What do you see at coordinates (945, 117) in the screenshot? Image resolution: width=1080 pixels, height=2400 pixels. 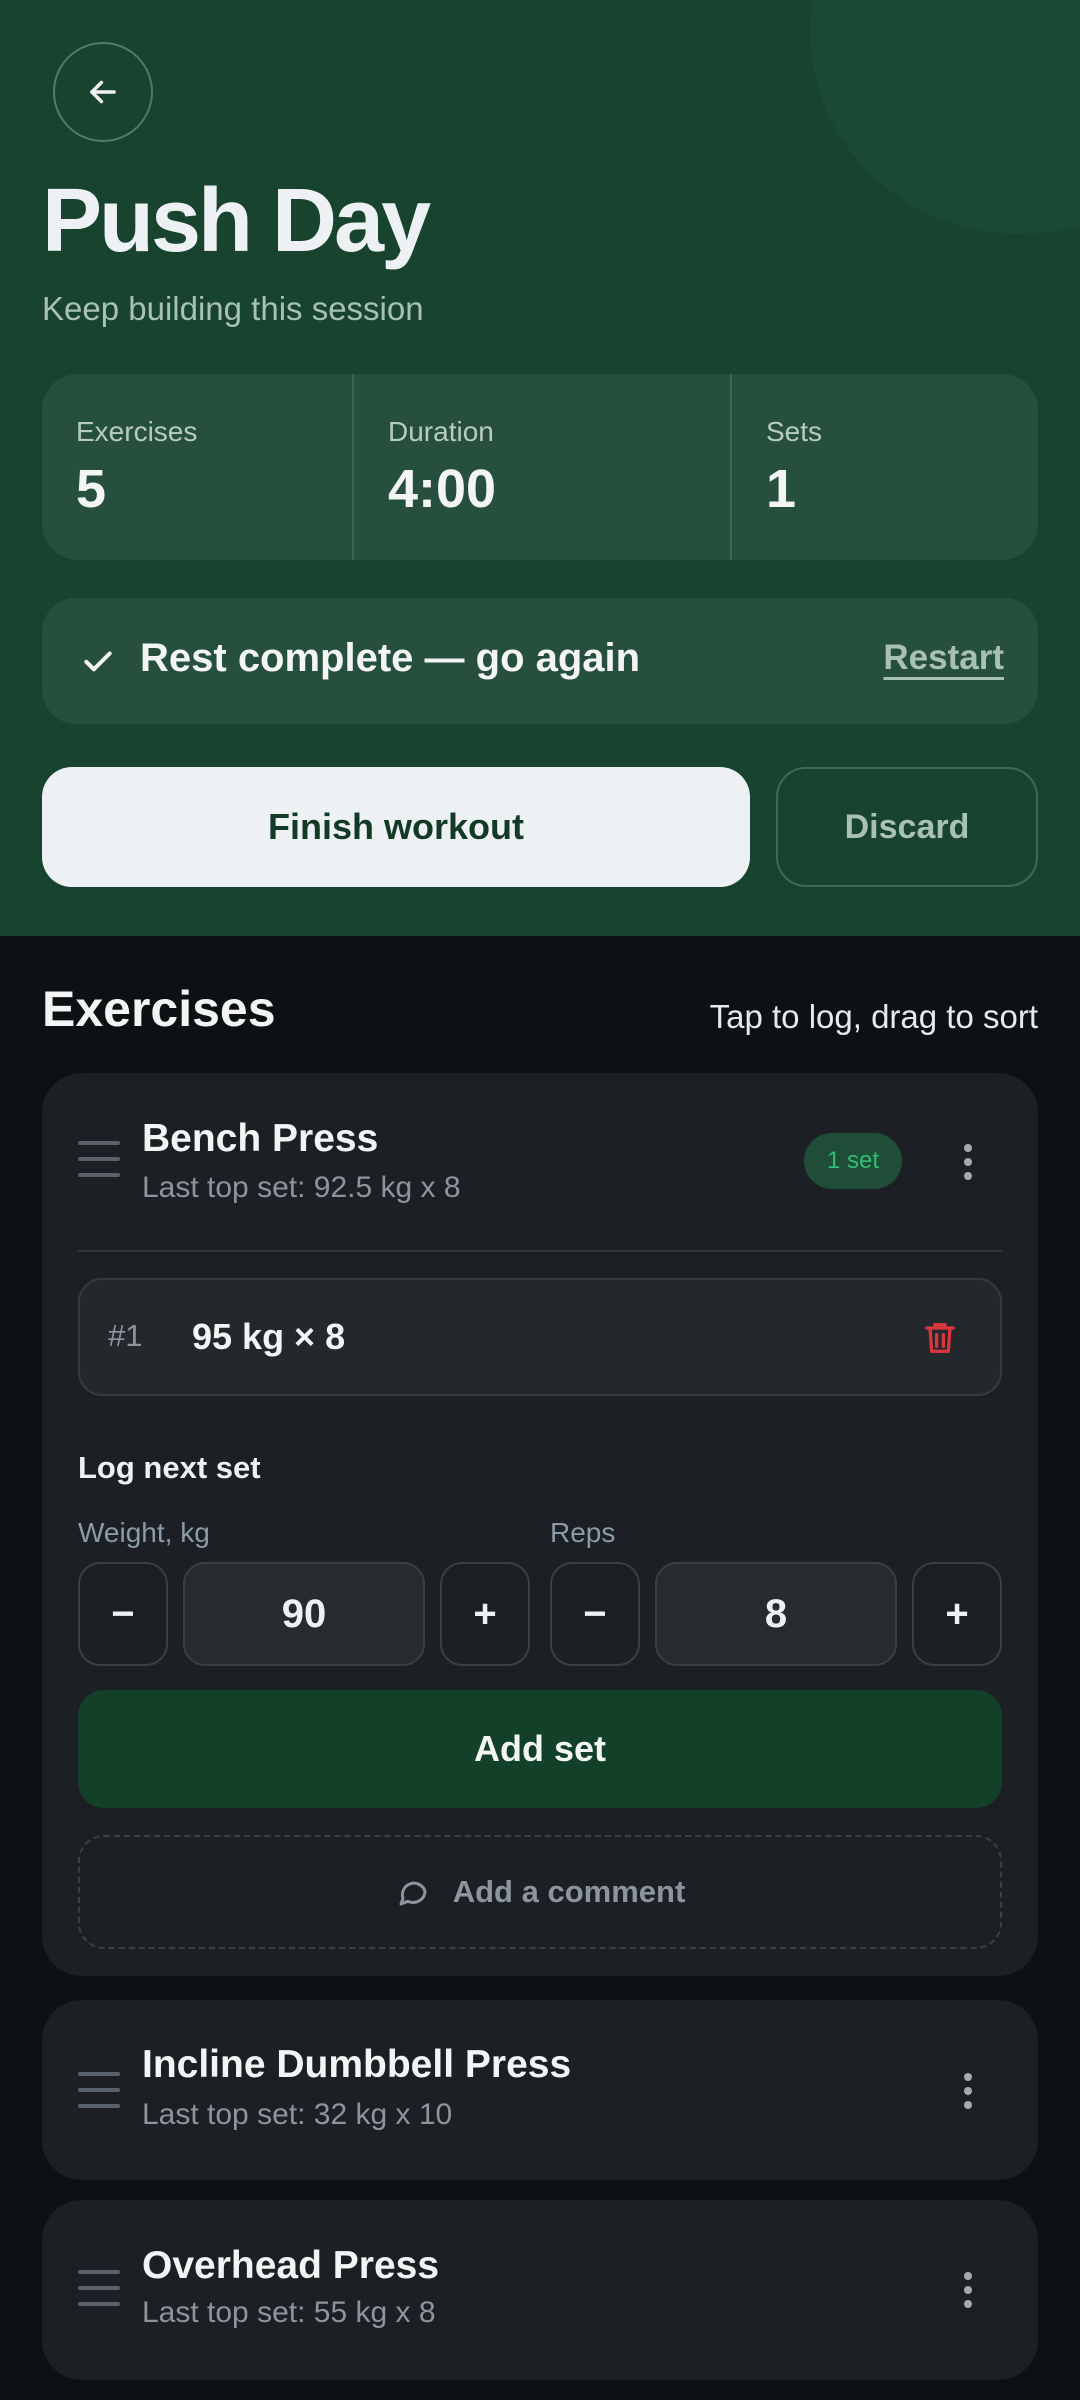 I see `decorative-circle` at bounding box center [945, 117].